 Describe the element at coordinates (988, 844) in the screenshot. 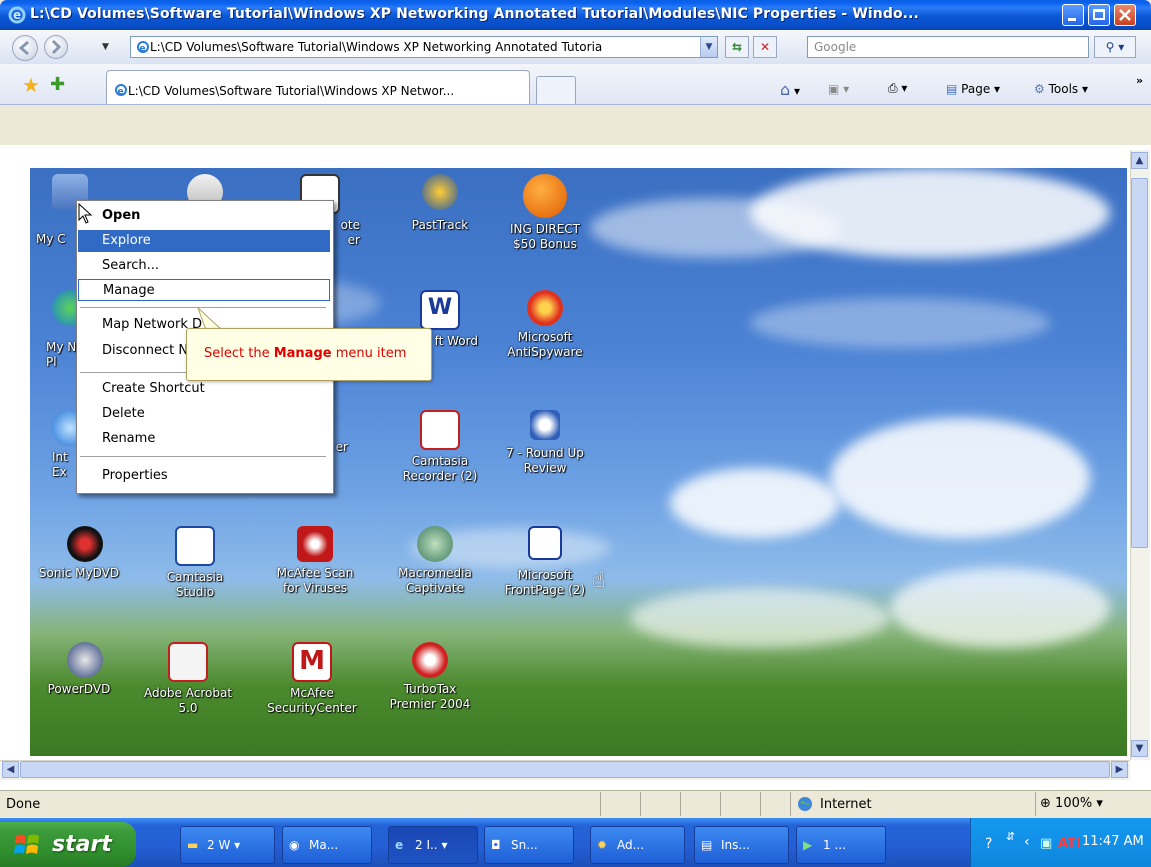

I see `help-icon: ?` at that location.